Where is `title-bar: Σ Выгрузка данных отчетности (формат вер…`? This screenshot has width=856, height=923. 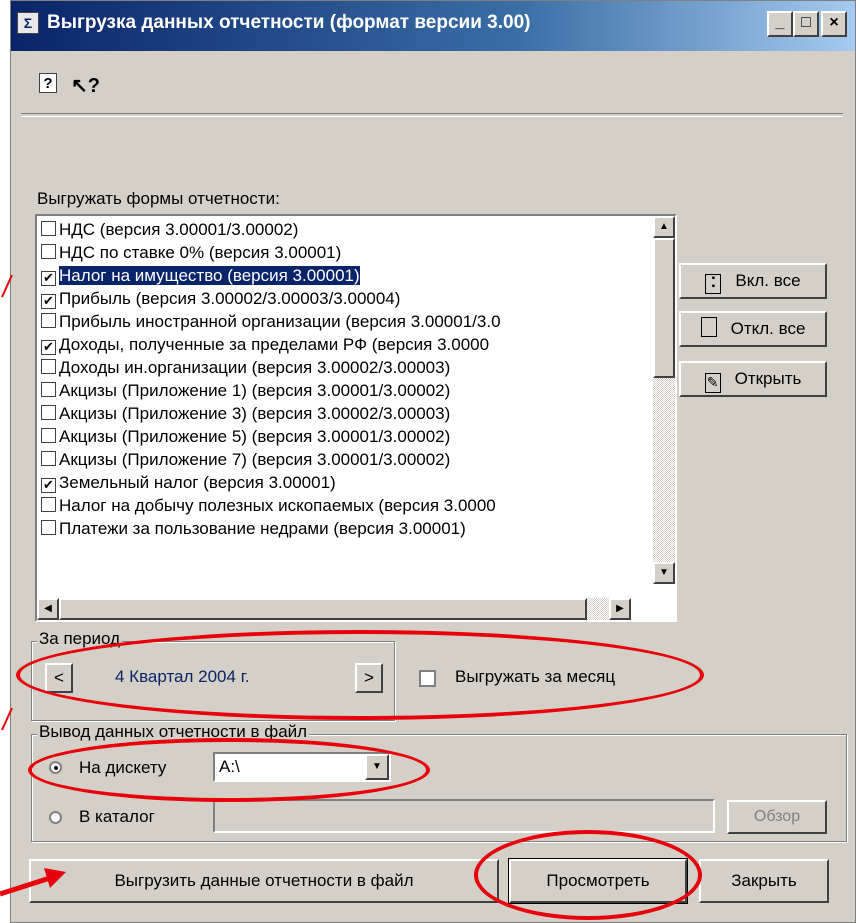
title-bar: Σ Выгрузка данных отчетности (формат вер… is located at coordinates (433, 26).